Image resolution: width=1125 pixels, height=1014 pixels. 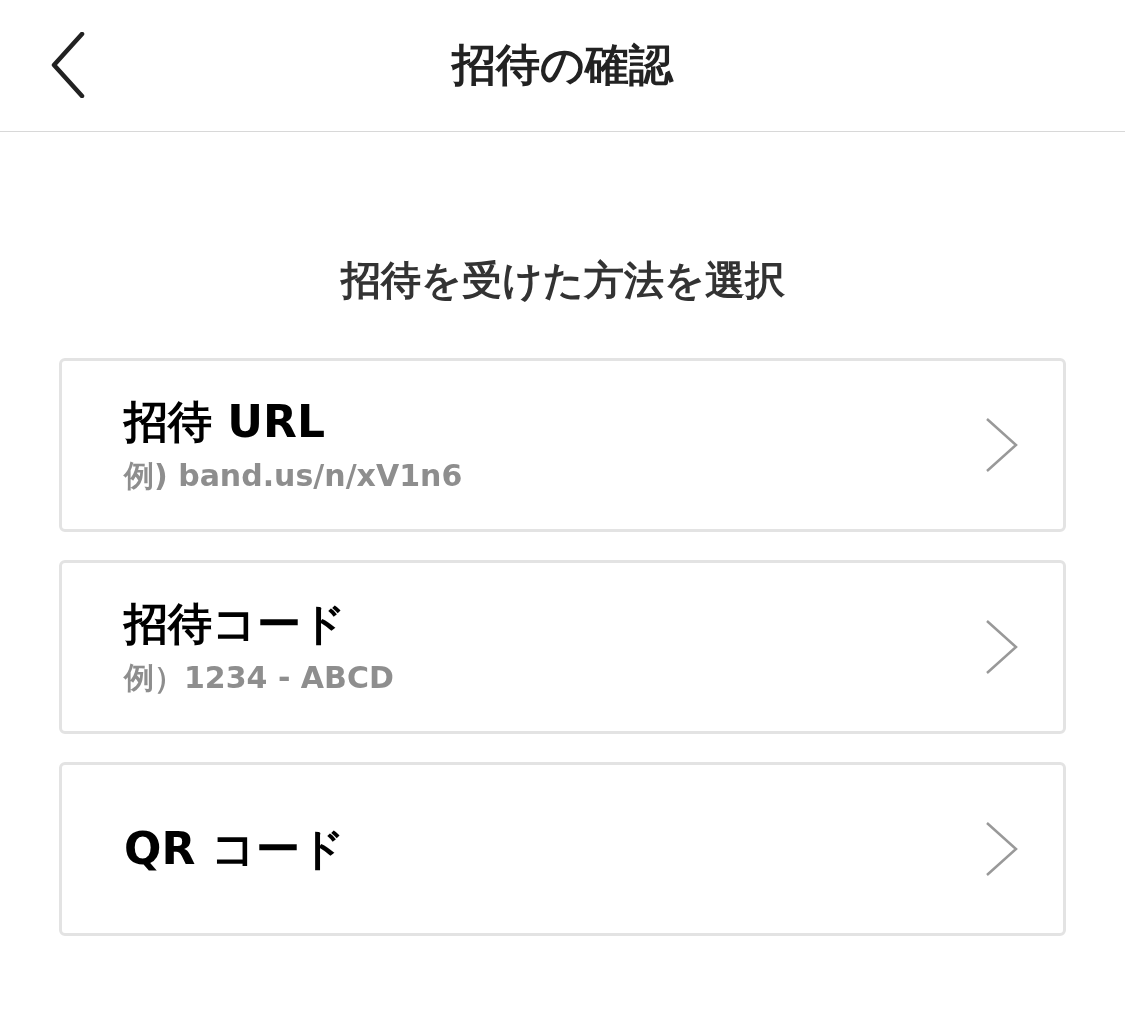 What do you see at coordinates (293, 476) in the screenshot?
I see `option-example: 例) band.us/n/xV1n6` at bounding box center [293, 476].